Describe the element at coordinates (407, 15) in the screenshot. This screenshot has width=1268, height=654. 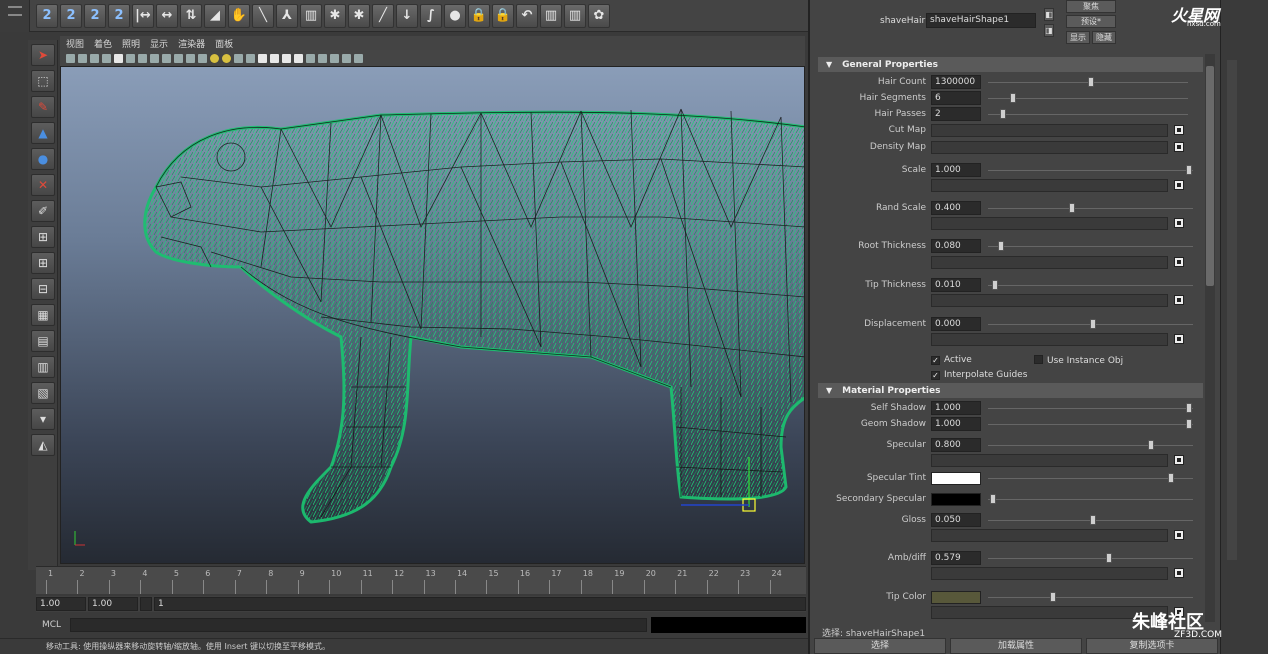
I see `shelf-tool-icon: ↓` at that location.